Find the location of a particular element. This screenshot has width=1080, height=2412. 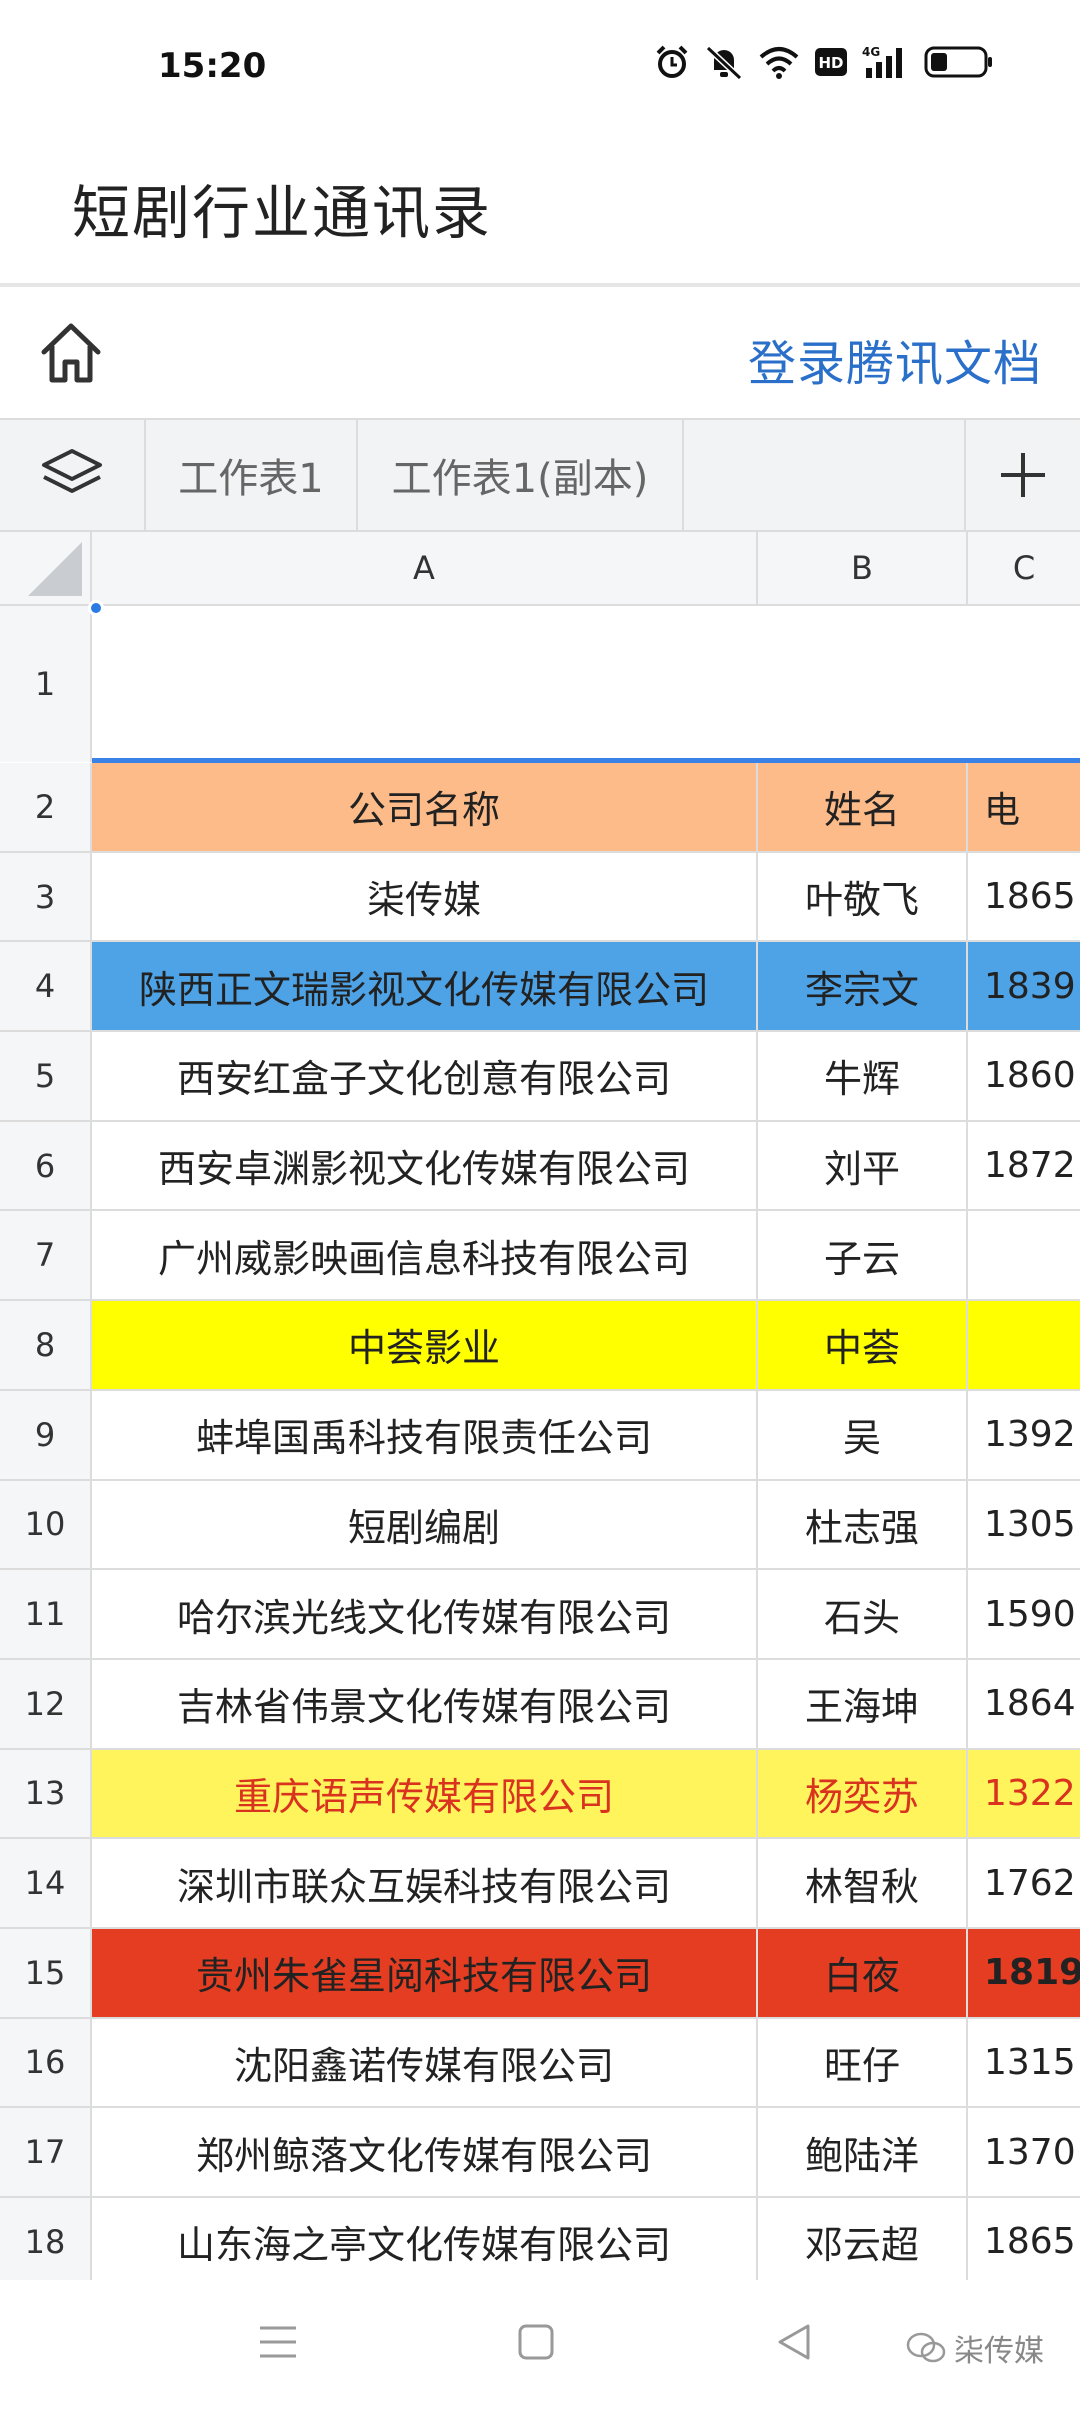

table-row: 11 哈尔滨光线文化传媒有限公司 石头 1590 is located at coordinates (540, 1615).